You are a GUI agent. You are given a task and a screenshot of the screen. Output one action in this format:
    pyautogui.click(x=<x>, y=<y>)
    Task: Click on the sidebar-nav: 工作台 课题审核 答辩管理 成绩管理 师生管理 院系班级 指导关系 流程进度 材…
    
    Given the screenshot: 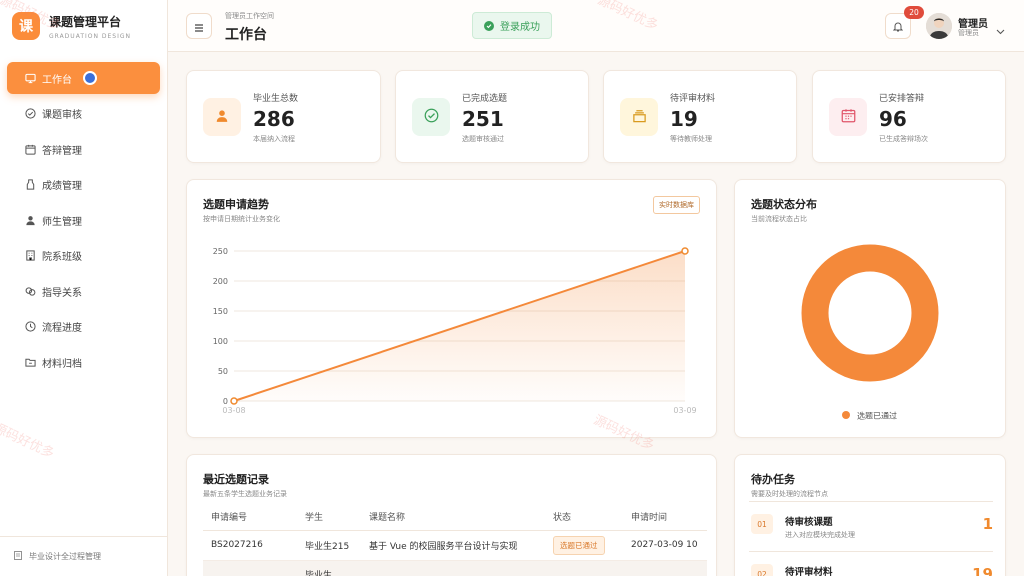 What is the action you would take?
    pyautogui.click(x=83, y=220)
    